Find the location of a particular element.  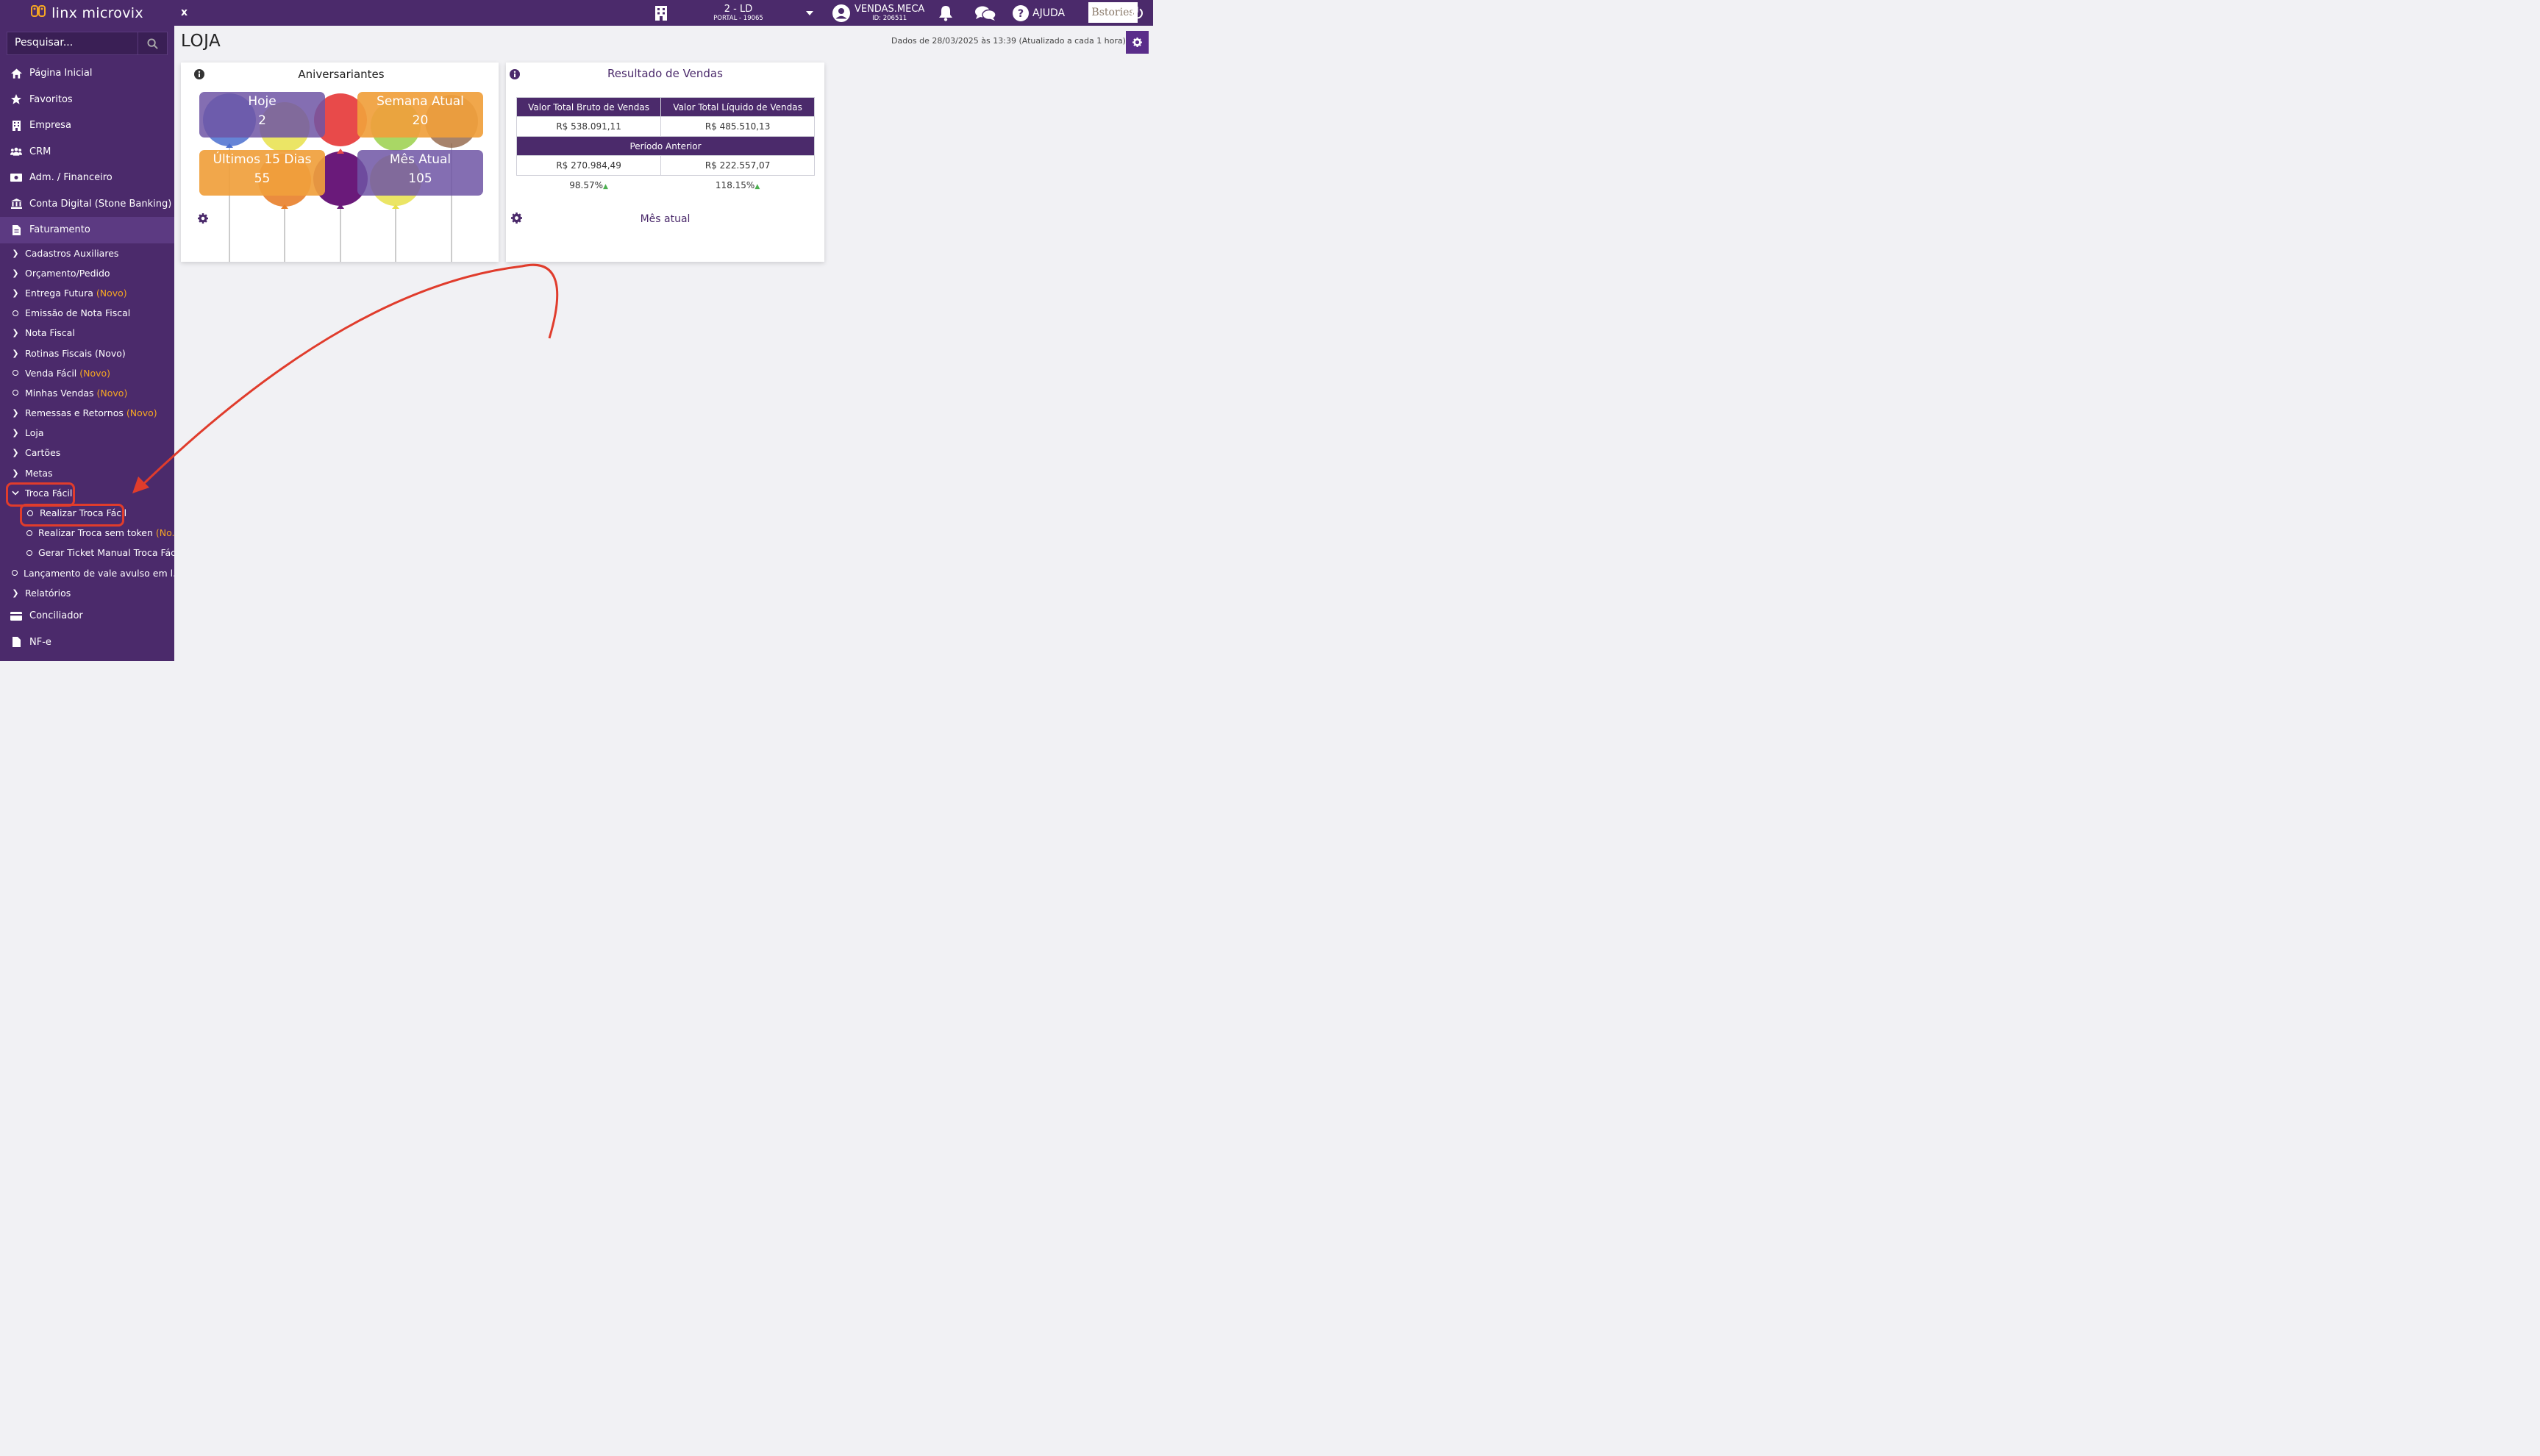

net-value: R$ 485.510,13 is located at coordinates (737, 126).